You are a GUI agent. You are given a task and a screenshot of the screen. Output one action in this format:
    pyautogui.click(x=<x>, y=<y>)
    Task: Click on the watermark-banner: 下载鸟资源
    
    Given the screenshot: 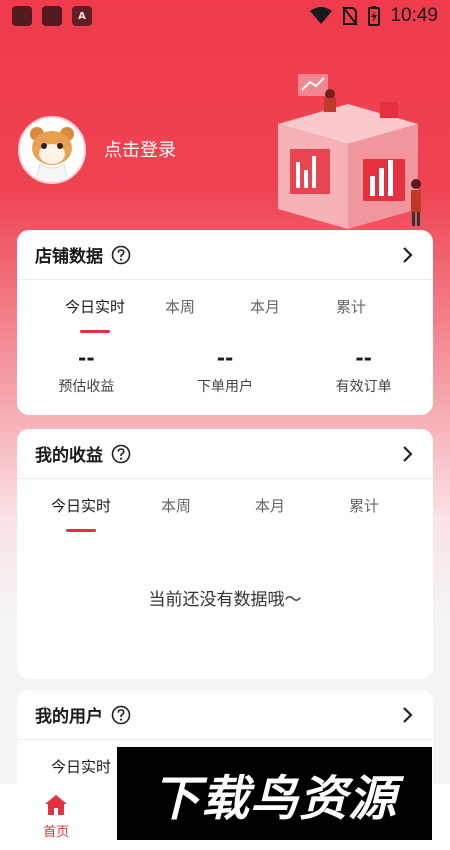 What is the action you would take?
    pyautogui.click(x=274, y=793)
    